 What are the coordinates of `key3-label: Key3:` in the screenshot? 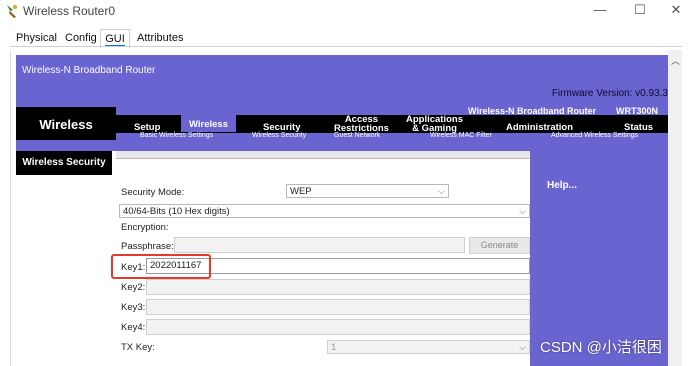 It's located at (133, 307).